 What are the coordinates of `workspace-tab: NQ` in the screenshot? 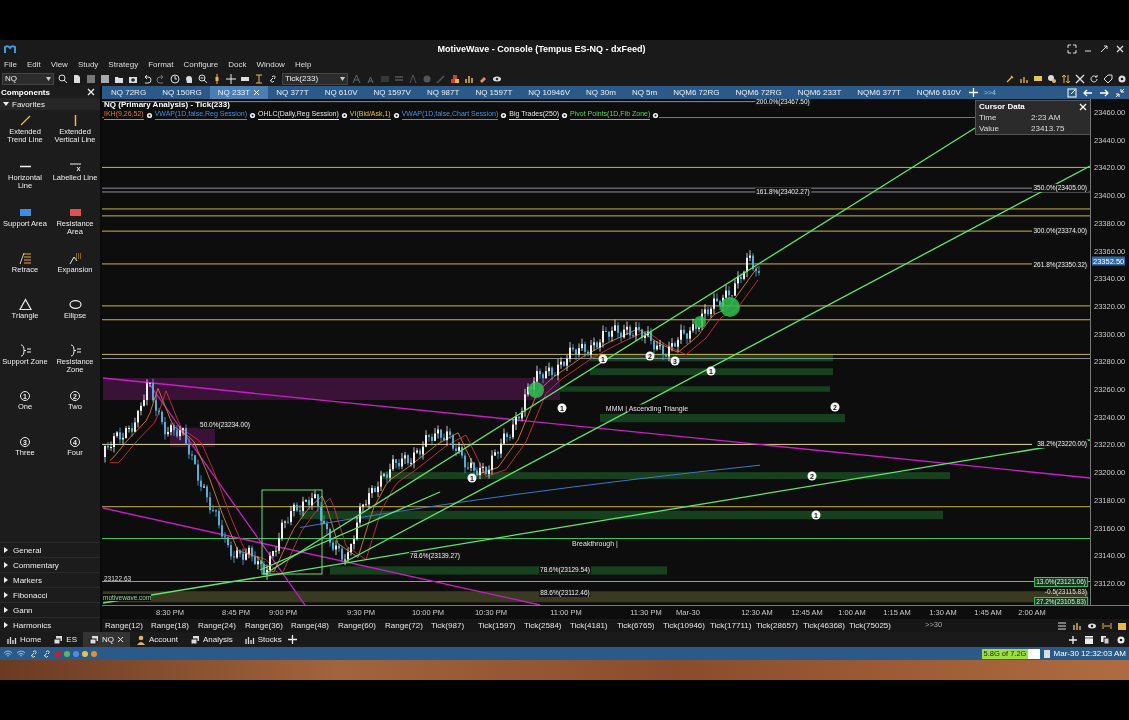 It's located at (106, 639).